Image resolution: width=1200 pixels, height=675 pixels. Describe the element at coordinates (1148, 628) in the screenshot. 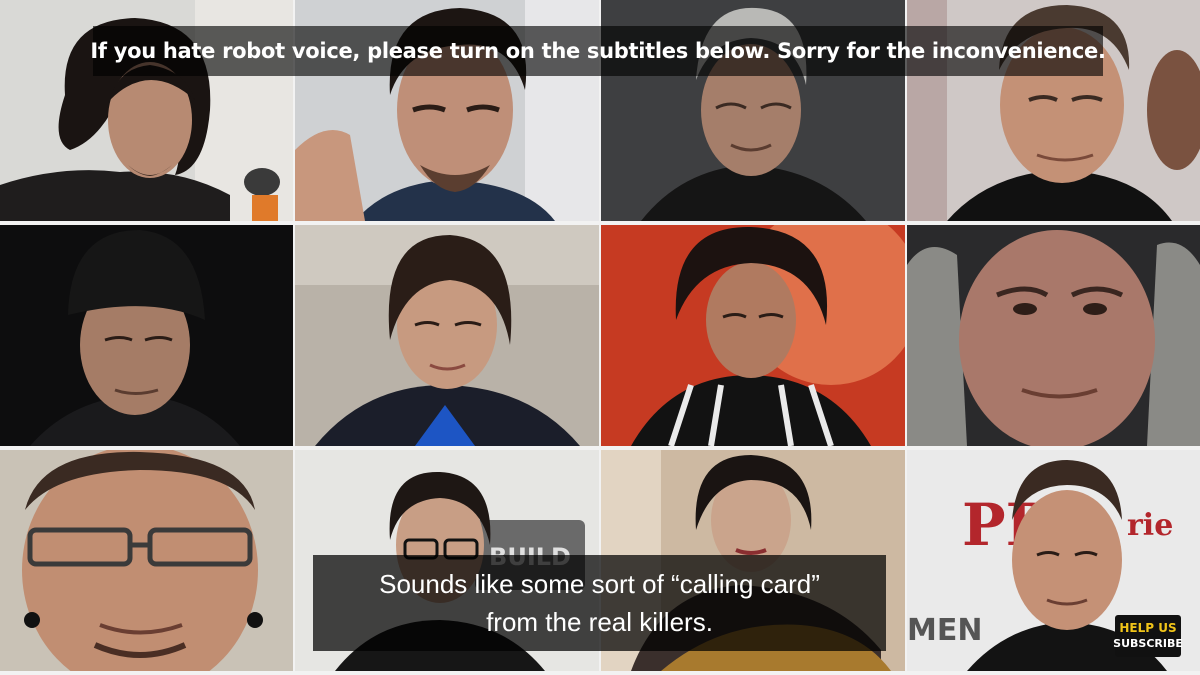

I see `help-us-label: HELP US` at that location.